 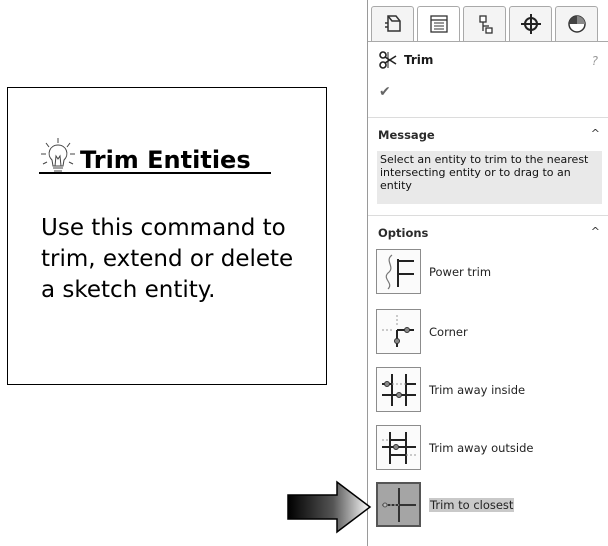 What do you see at coordinates (422, 331) in the screenshot?
I see `option-corner: Corner` at bounding box center [422, 331].